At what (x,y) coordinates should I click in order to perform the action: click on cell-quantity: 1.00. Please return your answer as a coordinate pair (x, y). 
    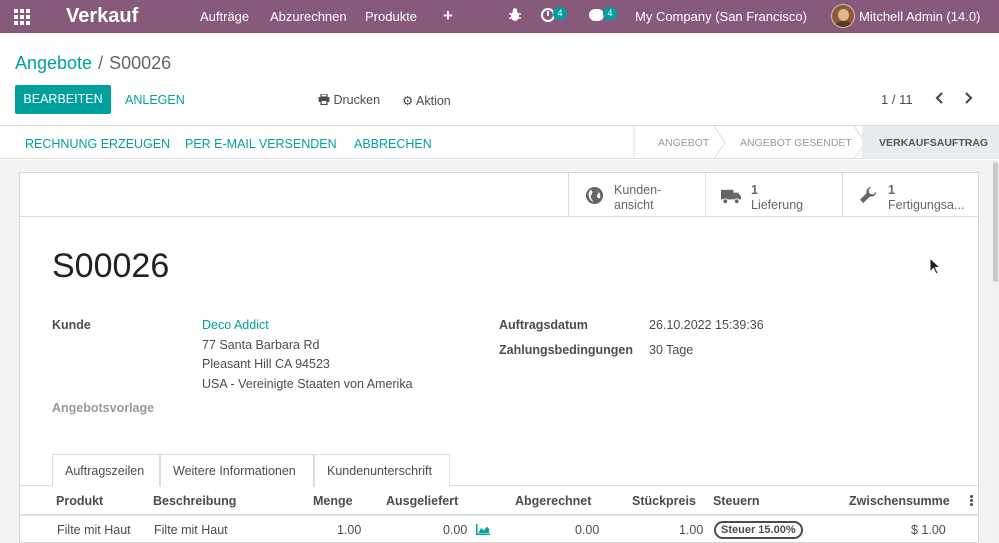
    Looking at the image, I should click on (349, 530).